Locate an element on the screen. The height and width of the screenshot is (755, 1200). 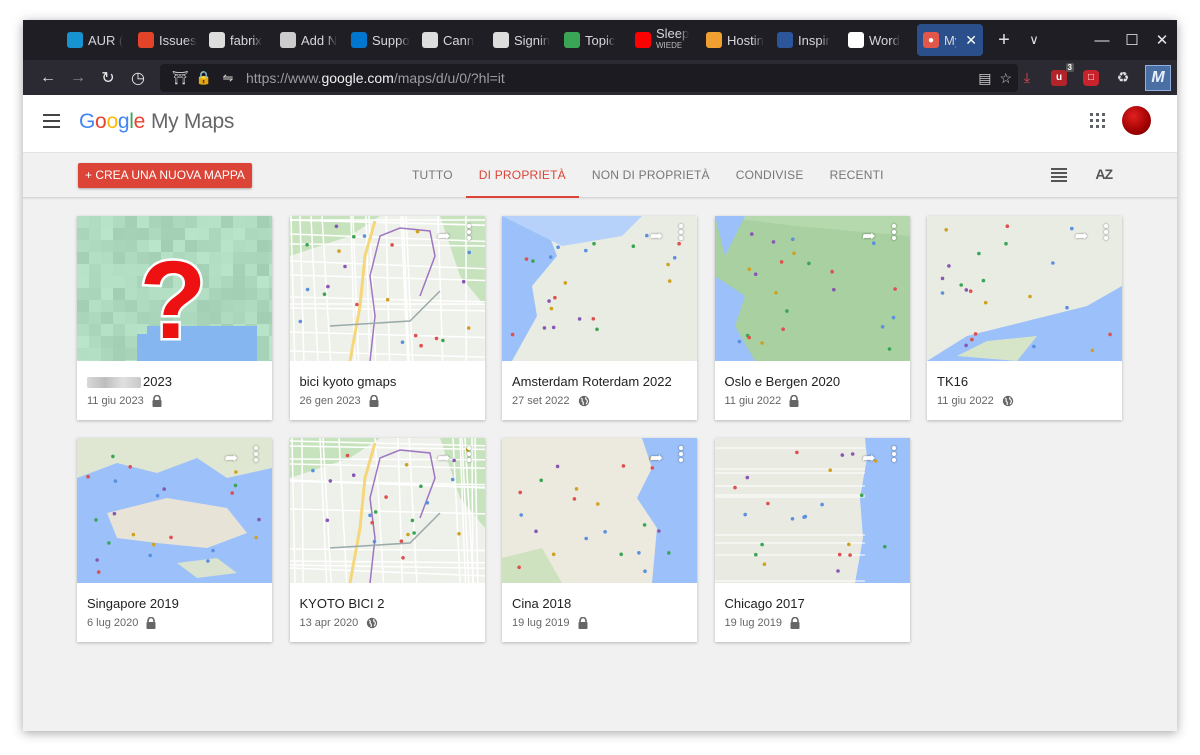
map-card: ➦ Chicago 2017 19 lug 2019 is located at coordinates (812, 540).